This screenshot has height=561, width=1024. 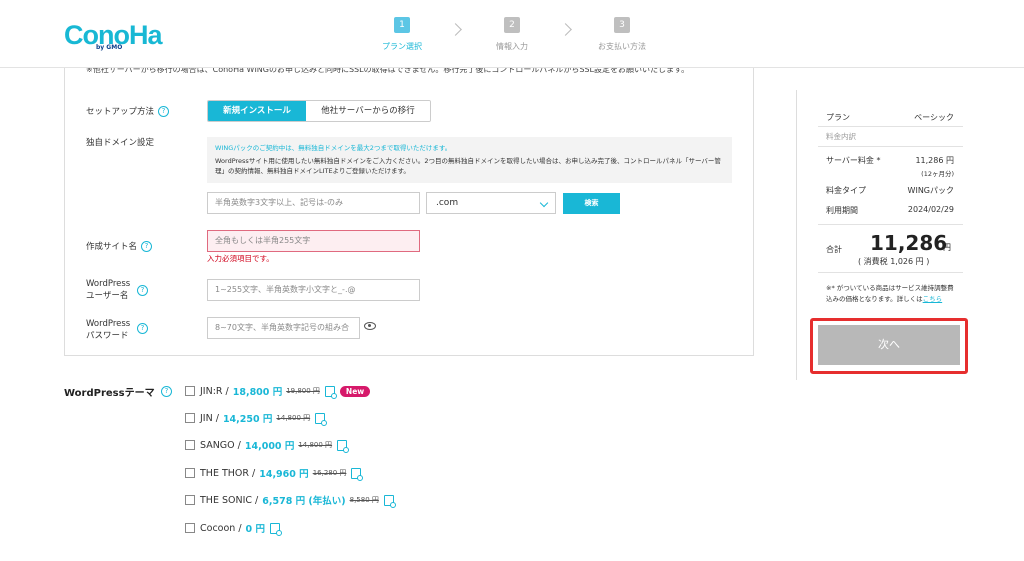 What do you see at coordinates (622, 25) in the screenshot?
I see `step-number: 3` at bounding box center [622, 25].